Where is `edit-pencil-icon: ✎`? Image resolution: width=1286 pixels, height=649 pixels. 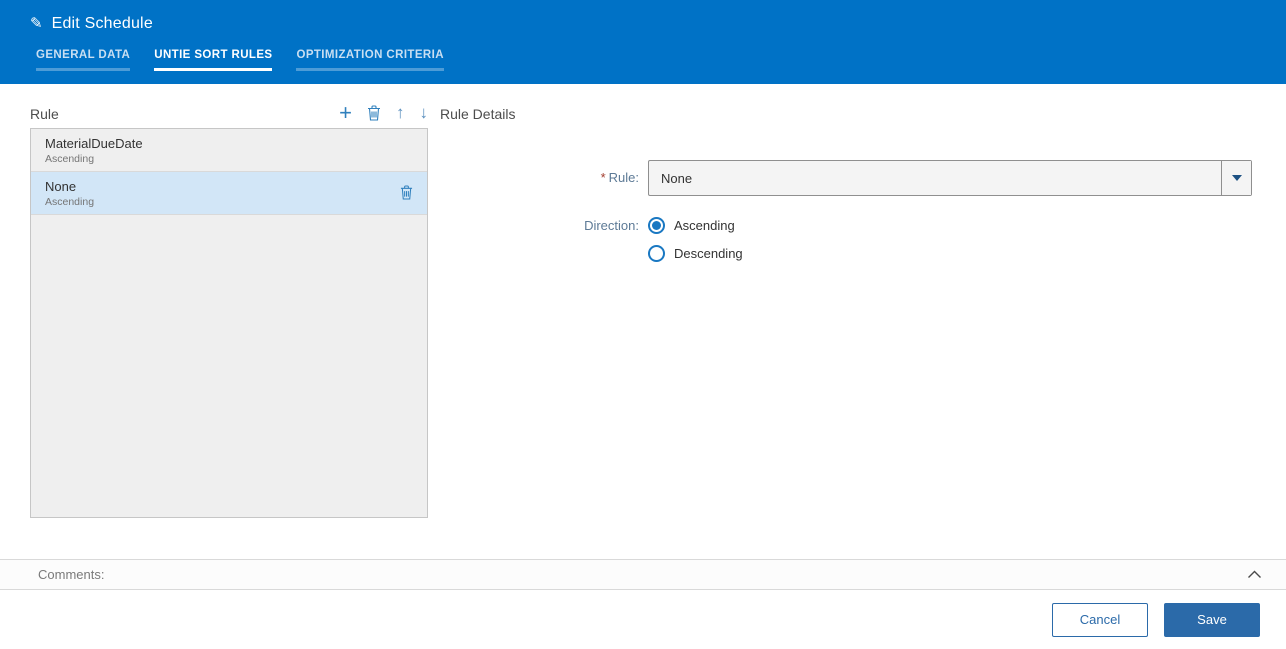
edit-pencil-icon: ✎ is located at coordinates (36, 23).